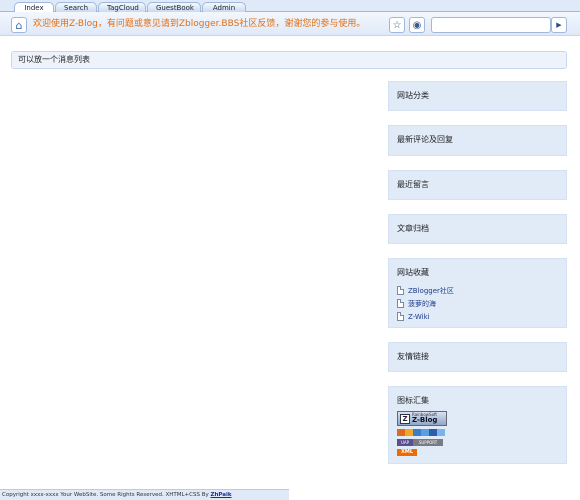 Image resolution: width=580 pixels, height=500 pixels. What do you see at coordinates (122, 7) in the screenshot?
I see `tab-tagcloud: TagCloud` at bounding box center [122, 7].